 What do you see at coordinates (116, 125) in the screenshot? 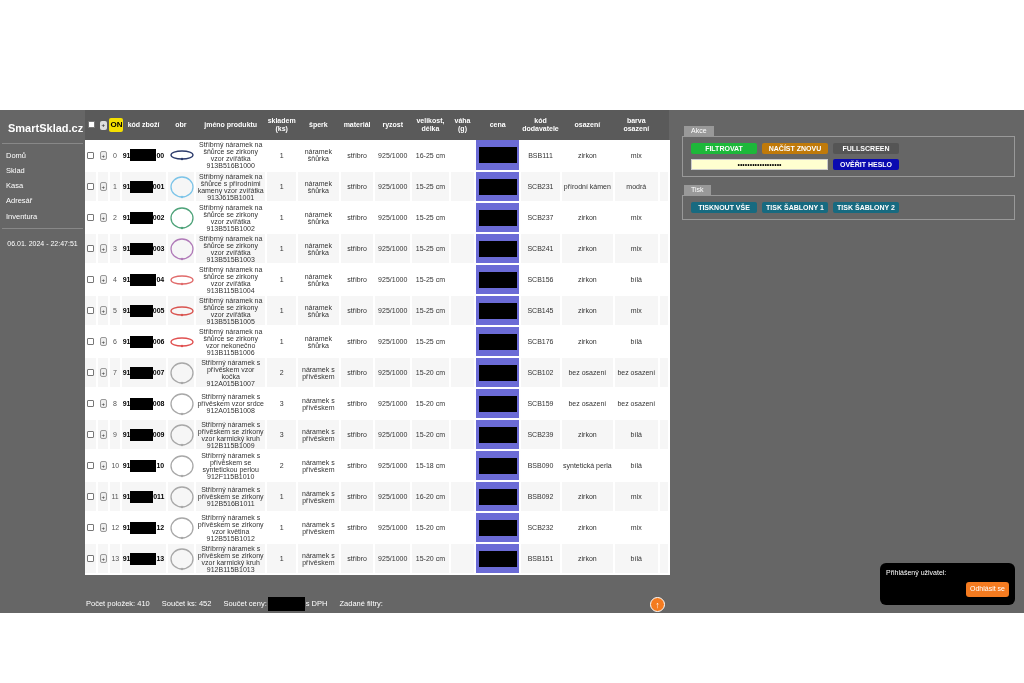
I see `on-toggle: ON` at bounding box center [116, 125].